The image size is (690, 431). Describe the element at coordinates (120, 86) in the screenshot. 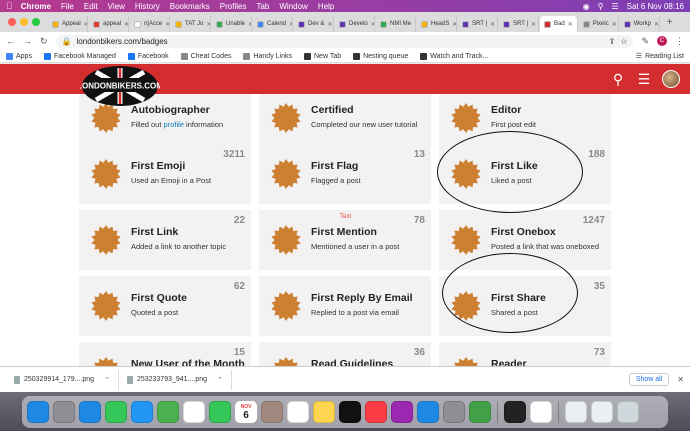

I see `londonbikers-logo: LONDONBIKERS.COM` at that location.